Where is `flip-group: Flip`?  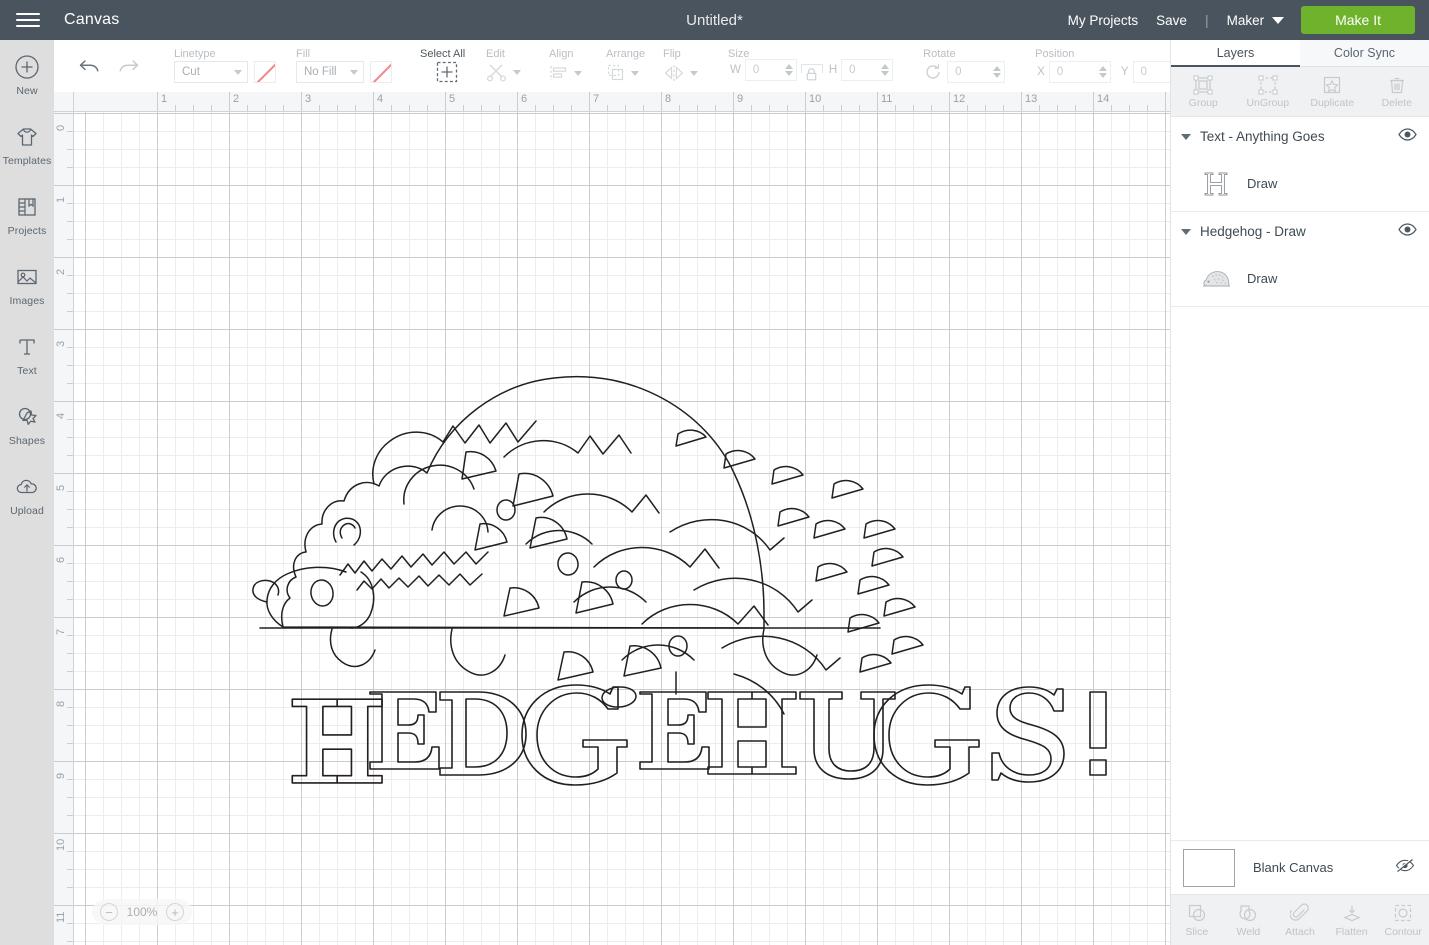 flip-group: Flip is located at coordinates (680, 66).